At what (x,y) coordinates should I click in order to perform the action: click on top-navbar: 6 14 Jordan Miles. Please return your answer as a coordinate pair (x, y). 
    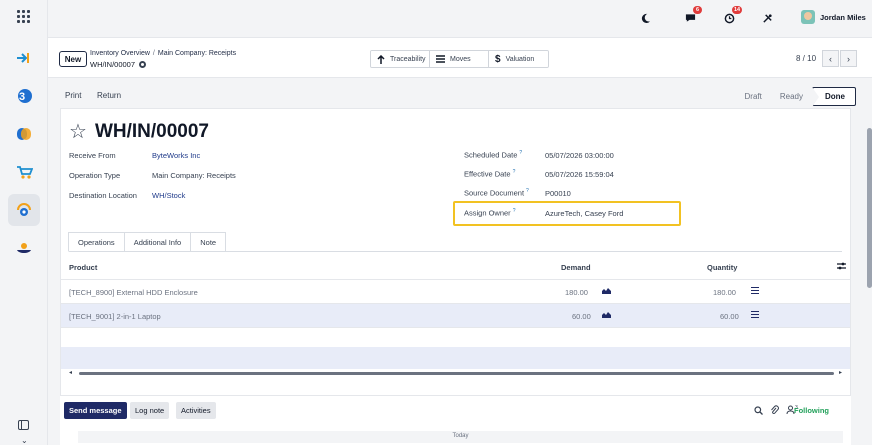
    Looking at the image, I should click on (460, 19).